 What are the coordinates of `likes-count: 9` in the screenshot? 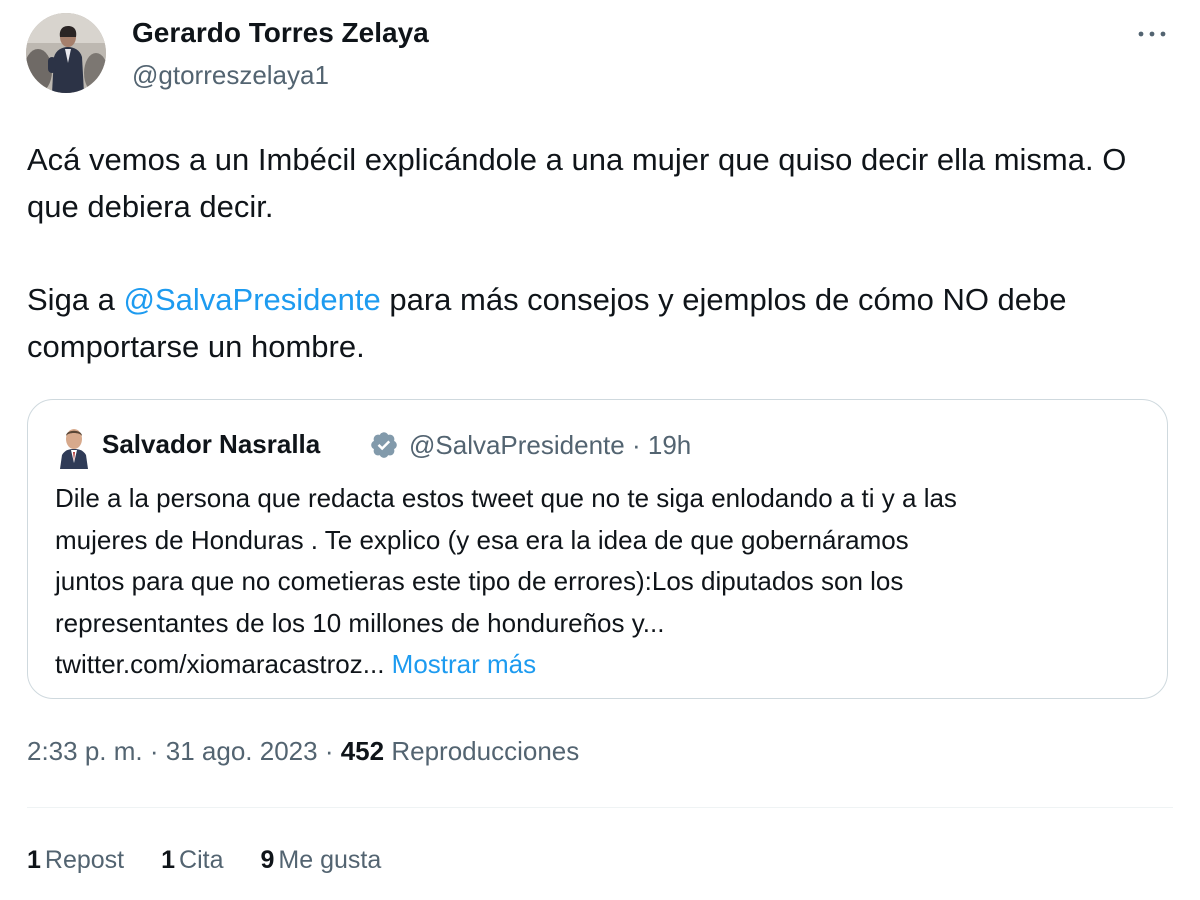 It's located at (267, 860).